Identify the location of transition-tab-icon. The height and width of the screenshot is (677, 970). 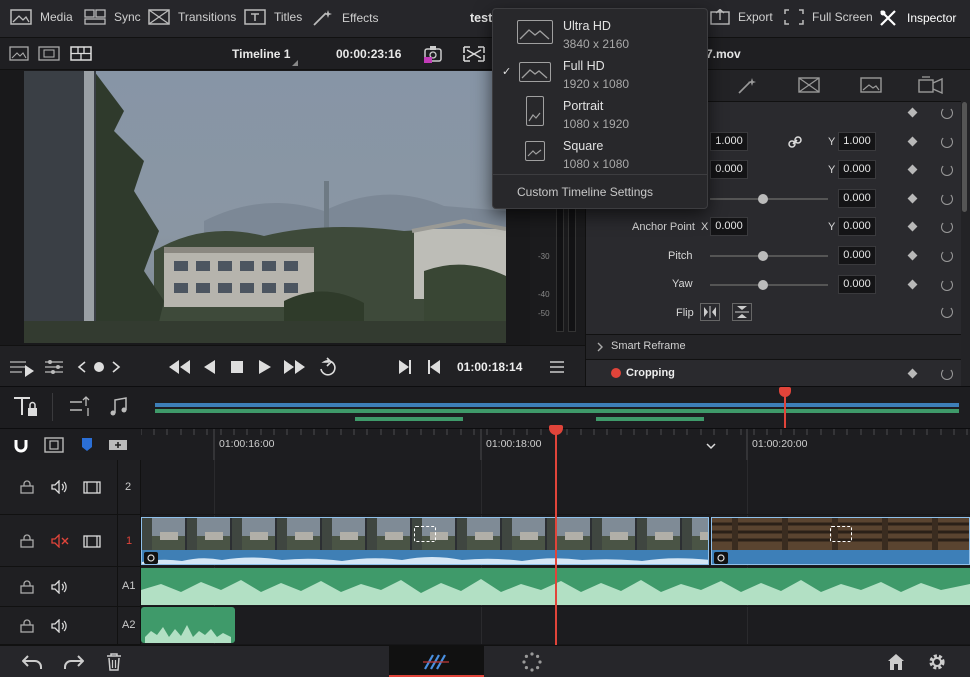
(809, 85).